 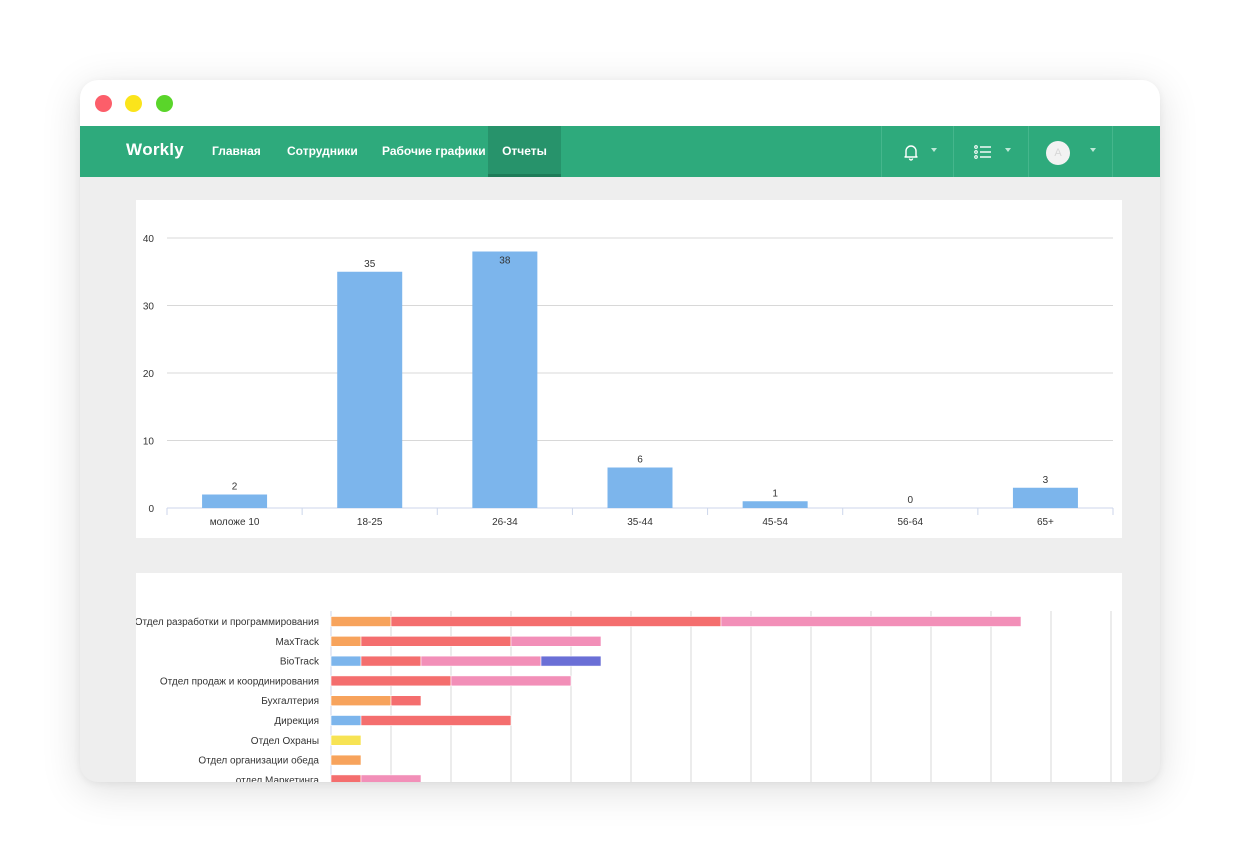 I want to click on app-logo: Wоrkly, so click(x=155, y=150).